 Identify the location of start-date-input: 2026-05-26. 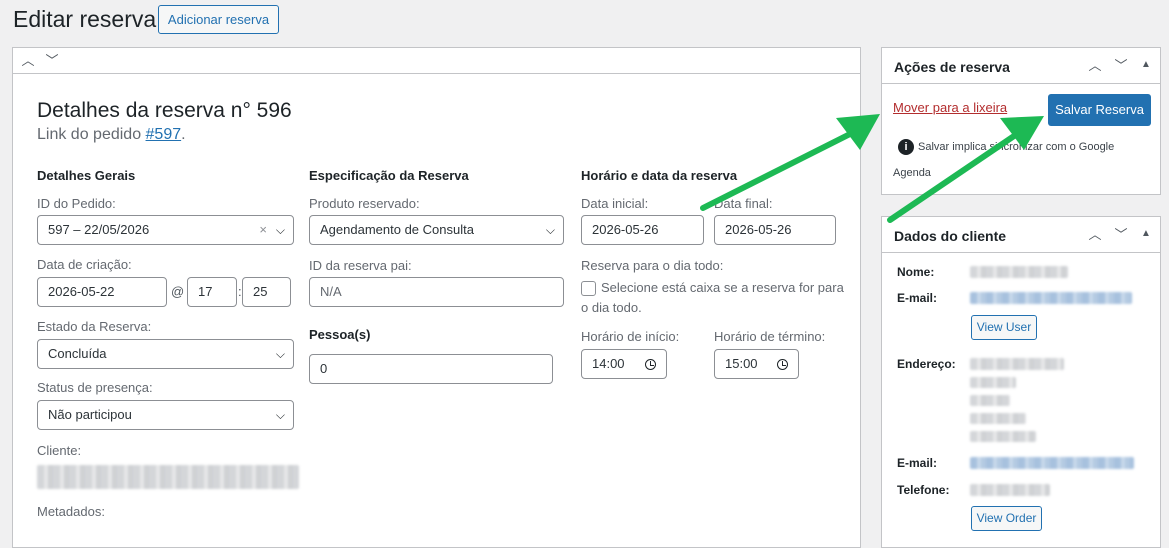
(642, 230).